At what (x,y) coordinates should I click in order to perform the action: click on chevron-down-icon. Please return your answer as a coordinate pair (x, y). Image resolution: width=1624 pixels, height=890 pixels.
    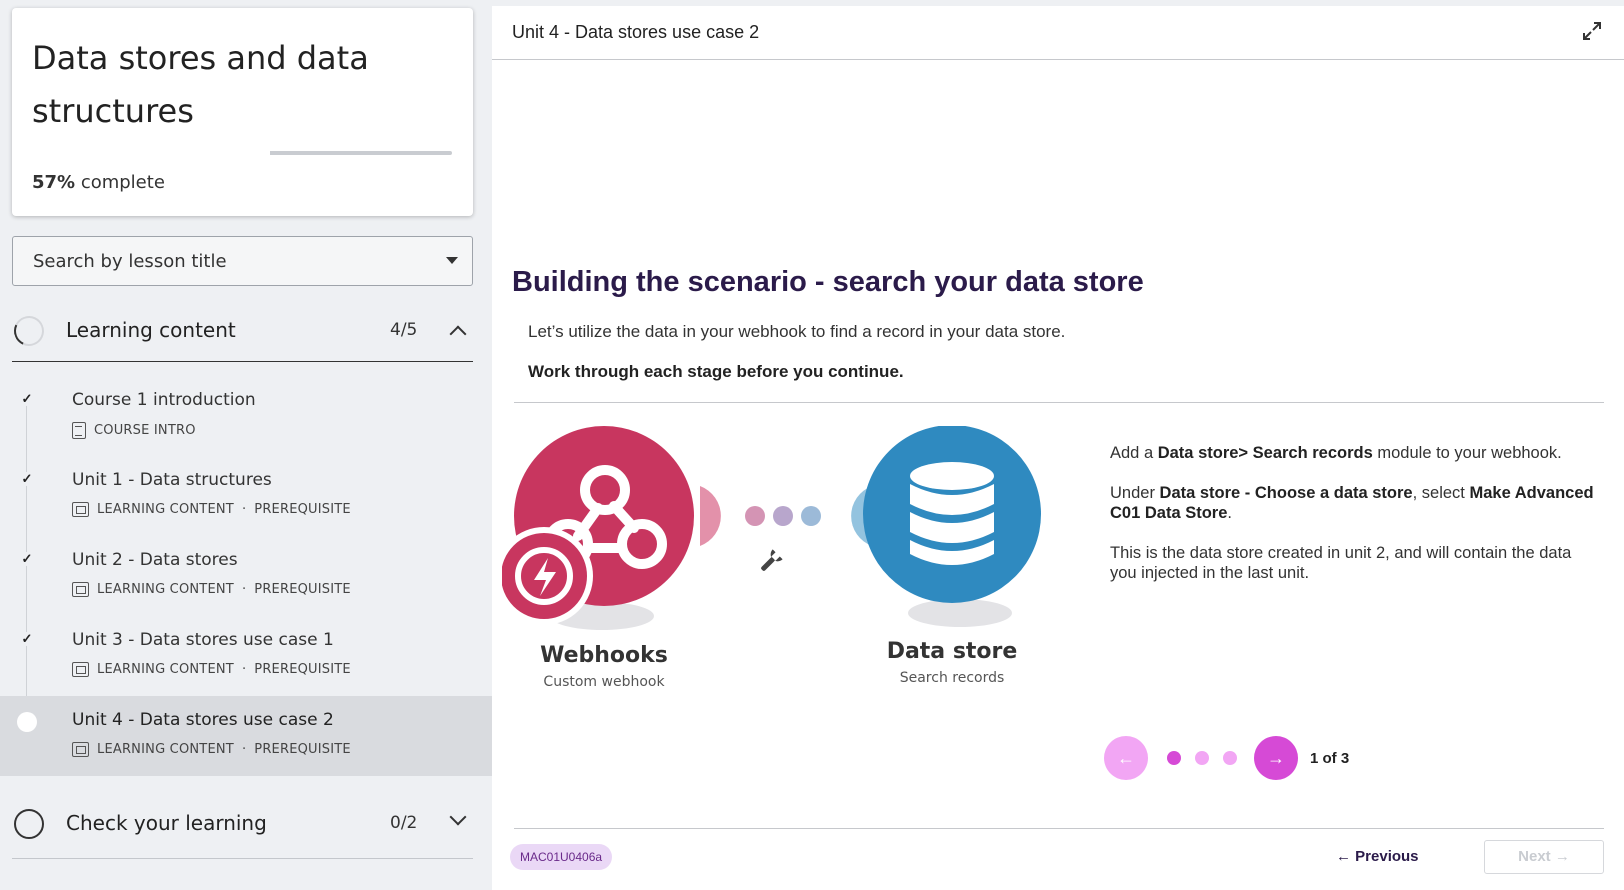
    Looking at the image, I should click on (458, 817).